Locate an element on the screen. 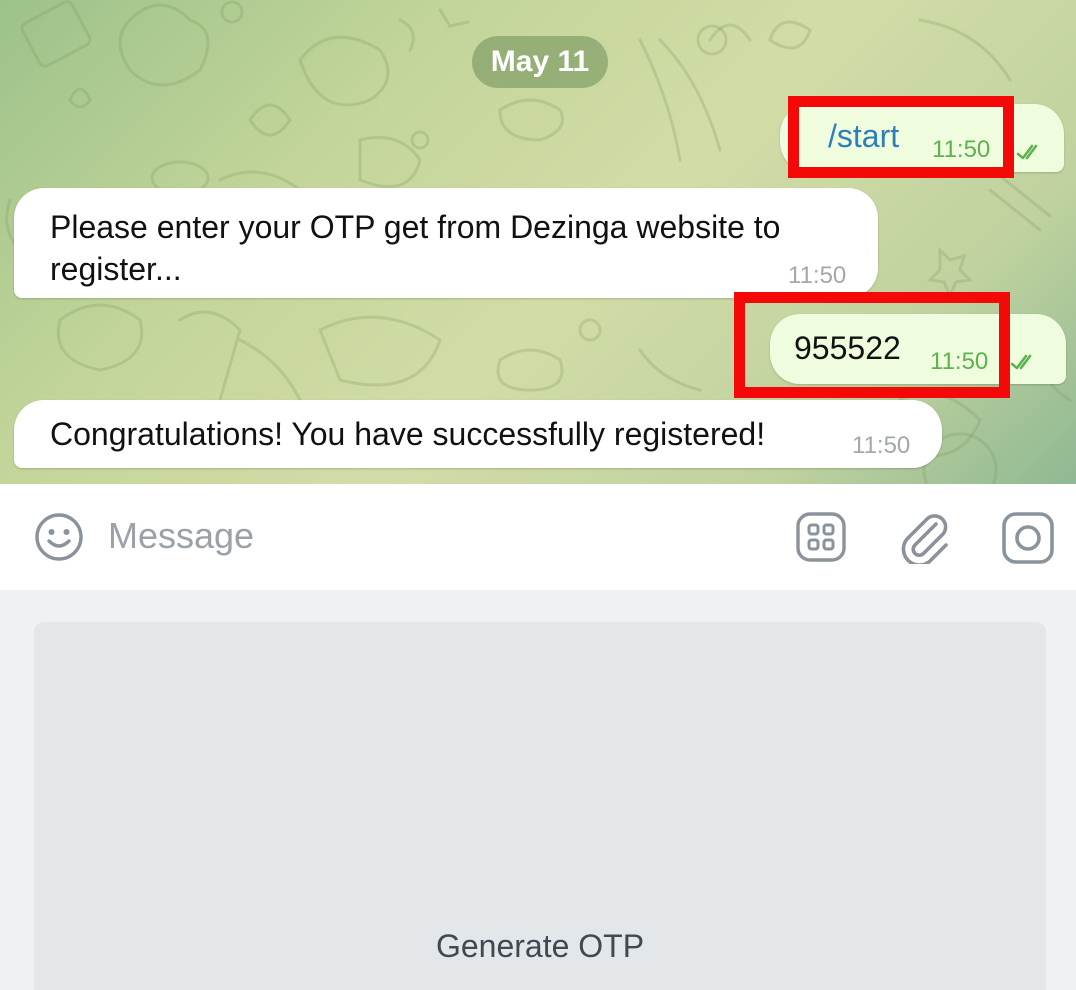 Image resolution: width=1076 pixels, height=990 pixels. paperclip-icon is located at coordinates (924, 537).